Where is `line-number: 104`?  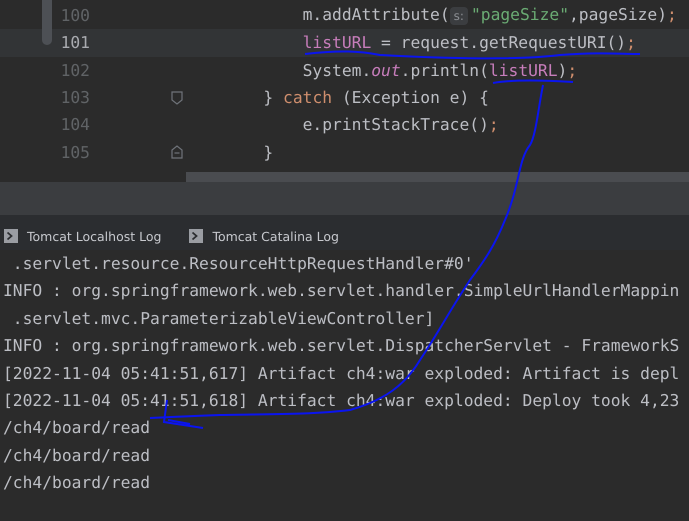 line-number: 104 is located at coordinates (75, 124).